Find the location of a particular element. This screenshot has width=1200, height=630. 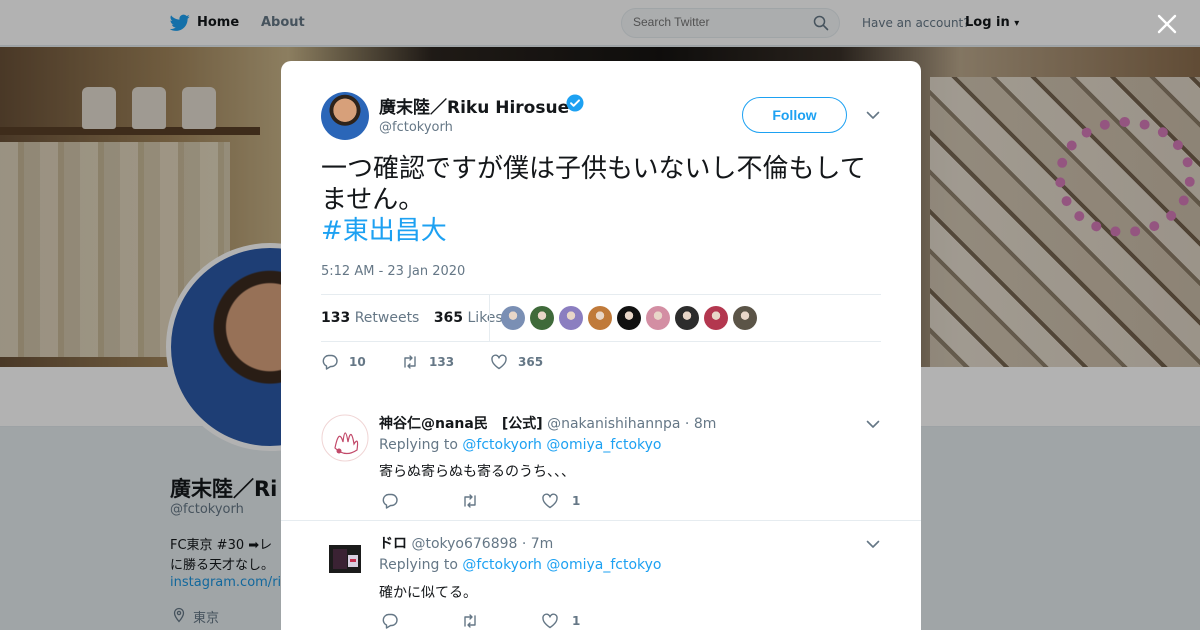

reply-header: ドロ @tokyo676898 · 7m is located at coordinates (466, 543).